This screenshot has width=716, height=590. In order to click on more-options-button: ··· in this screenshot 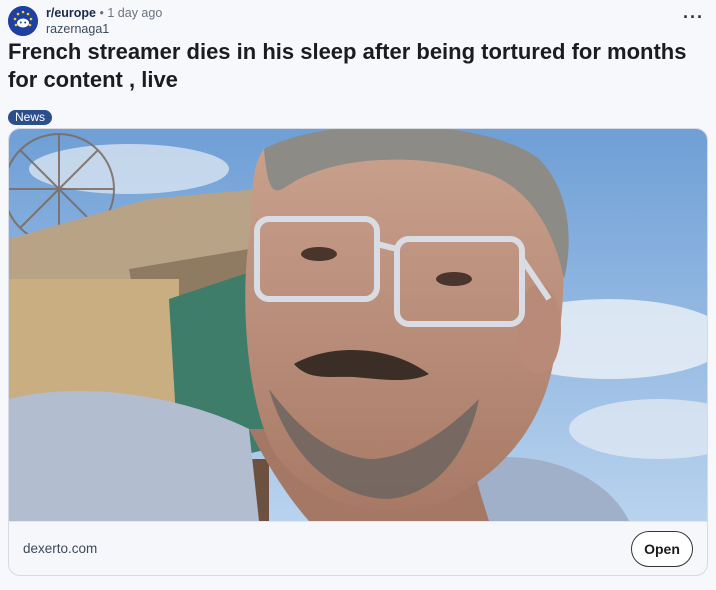, I will do `click(693, 17)`.